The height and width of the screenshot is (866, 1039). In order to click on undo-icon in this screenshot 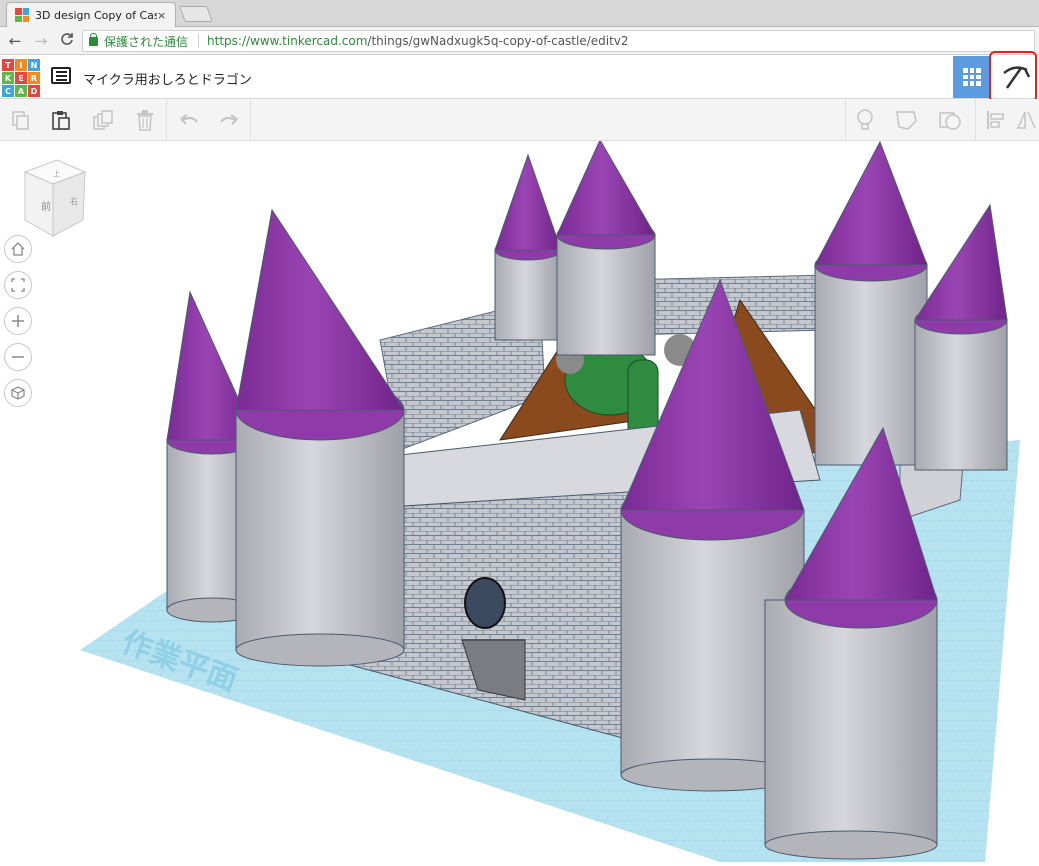, I will do `click(189, 120)`.